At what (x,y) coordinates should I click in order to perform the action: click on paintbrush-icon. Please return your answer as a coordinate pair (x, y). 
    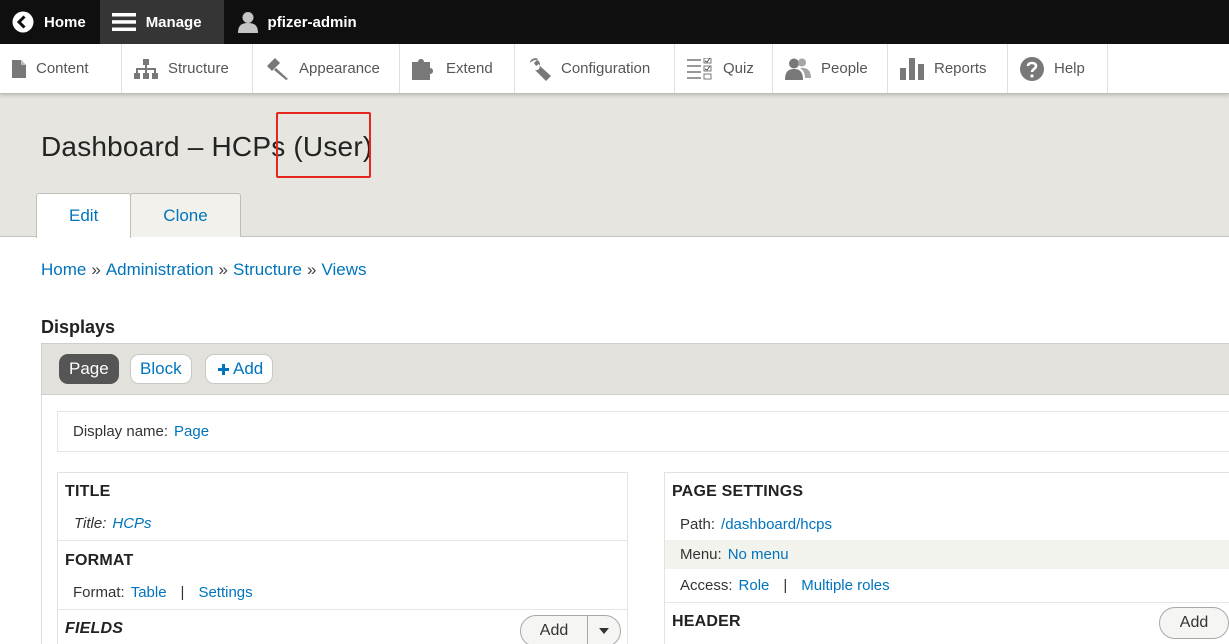
    Looking at the image, I should click on (277, 68).